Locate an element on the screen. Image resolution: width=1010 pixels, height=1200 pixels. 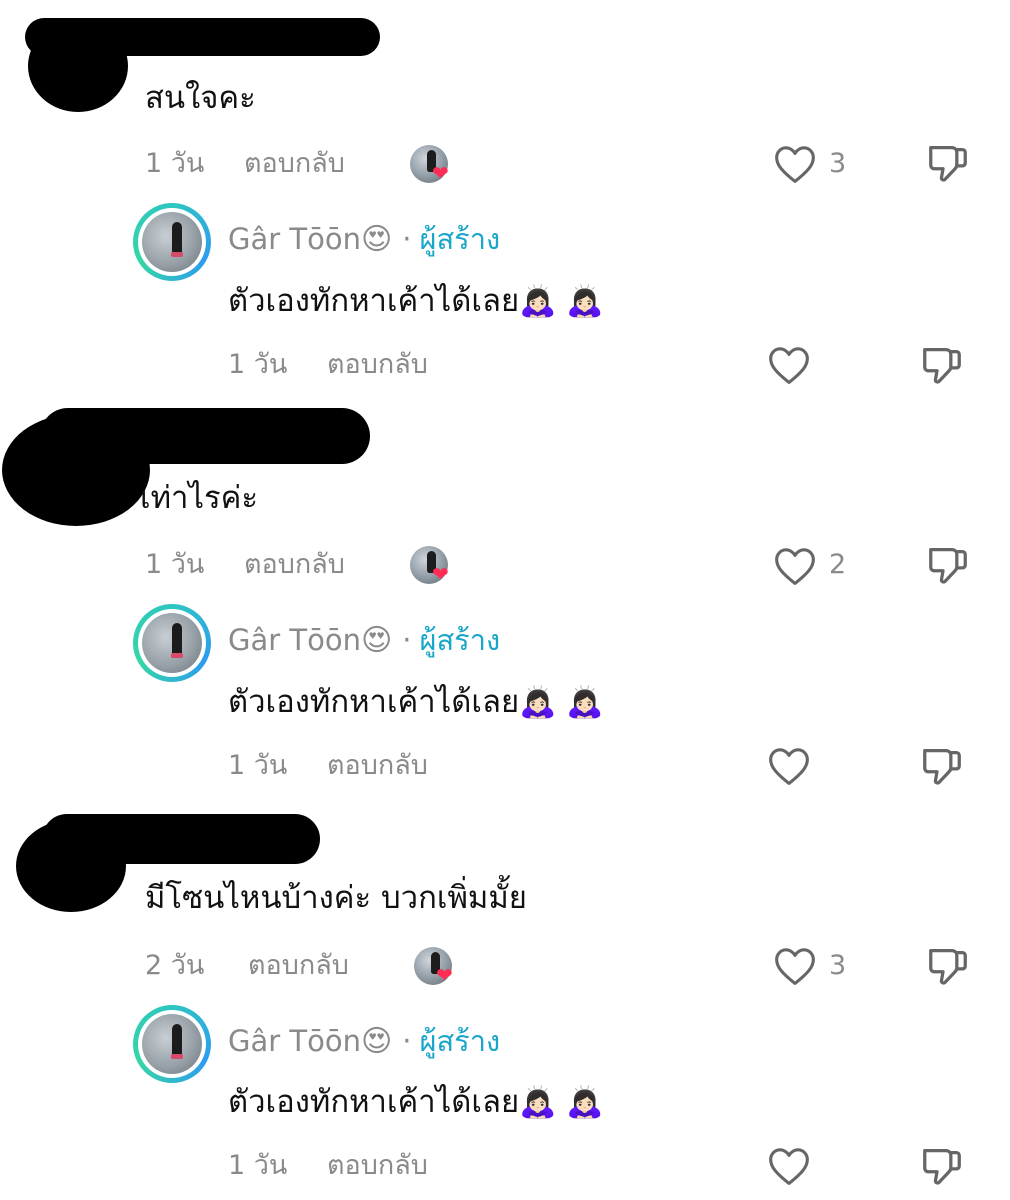
comment-time: 2 วัน is located at coordinates (175, 965).